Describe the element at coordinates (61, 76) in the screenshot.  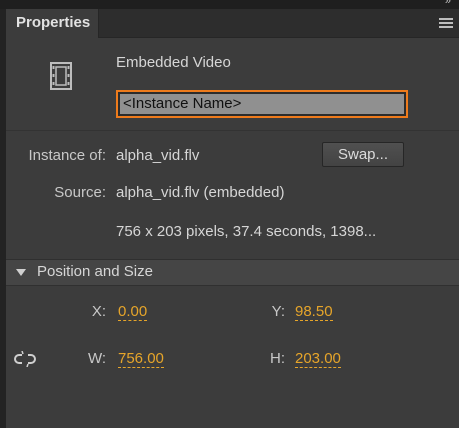
I see `video-film-icon` at that location.